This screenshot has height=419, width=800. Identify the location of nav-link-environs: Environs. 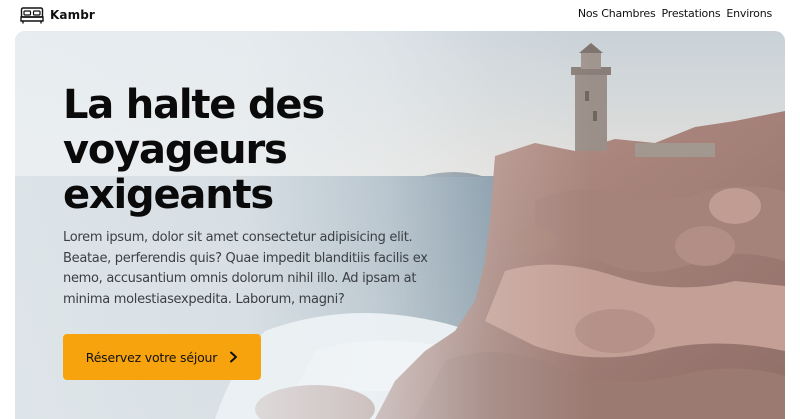
(749, 13).